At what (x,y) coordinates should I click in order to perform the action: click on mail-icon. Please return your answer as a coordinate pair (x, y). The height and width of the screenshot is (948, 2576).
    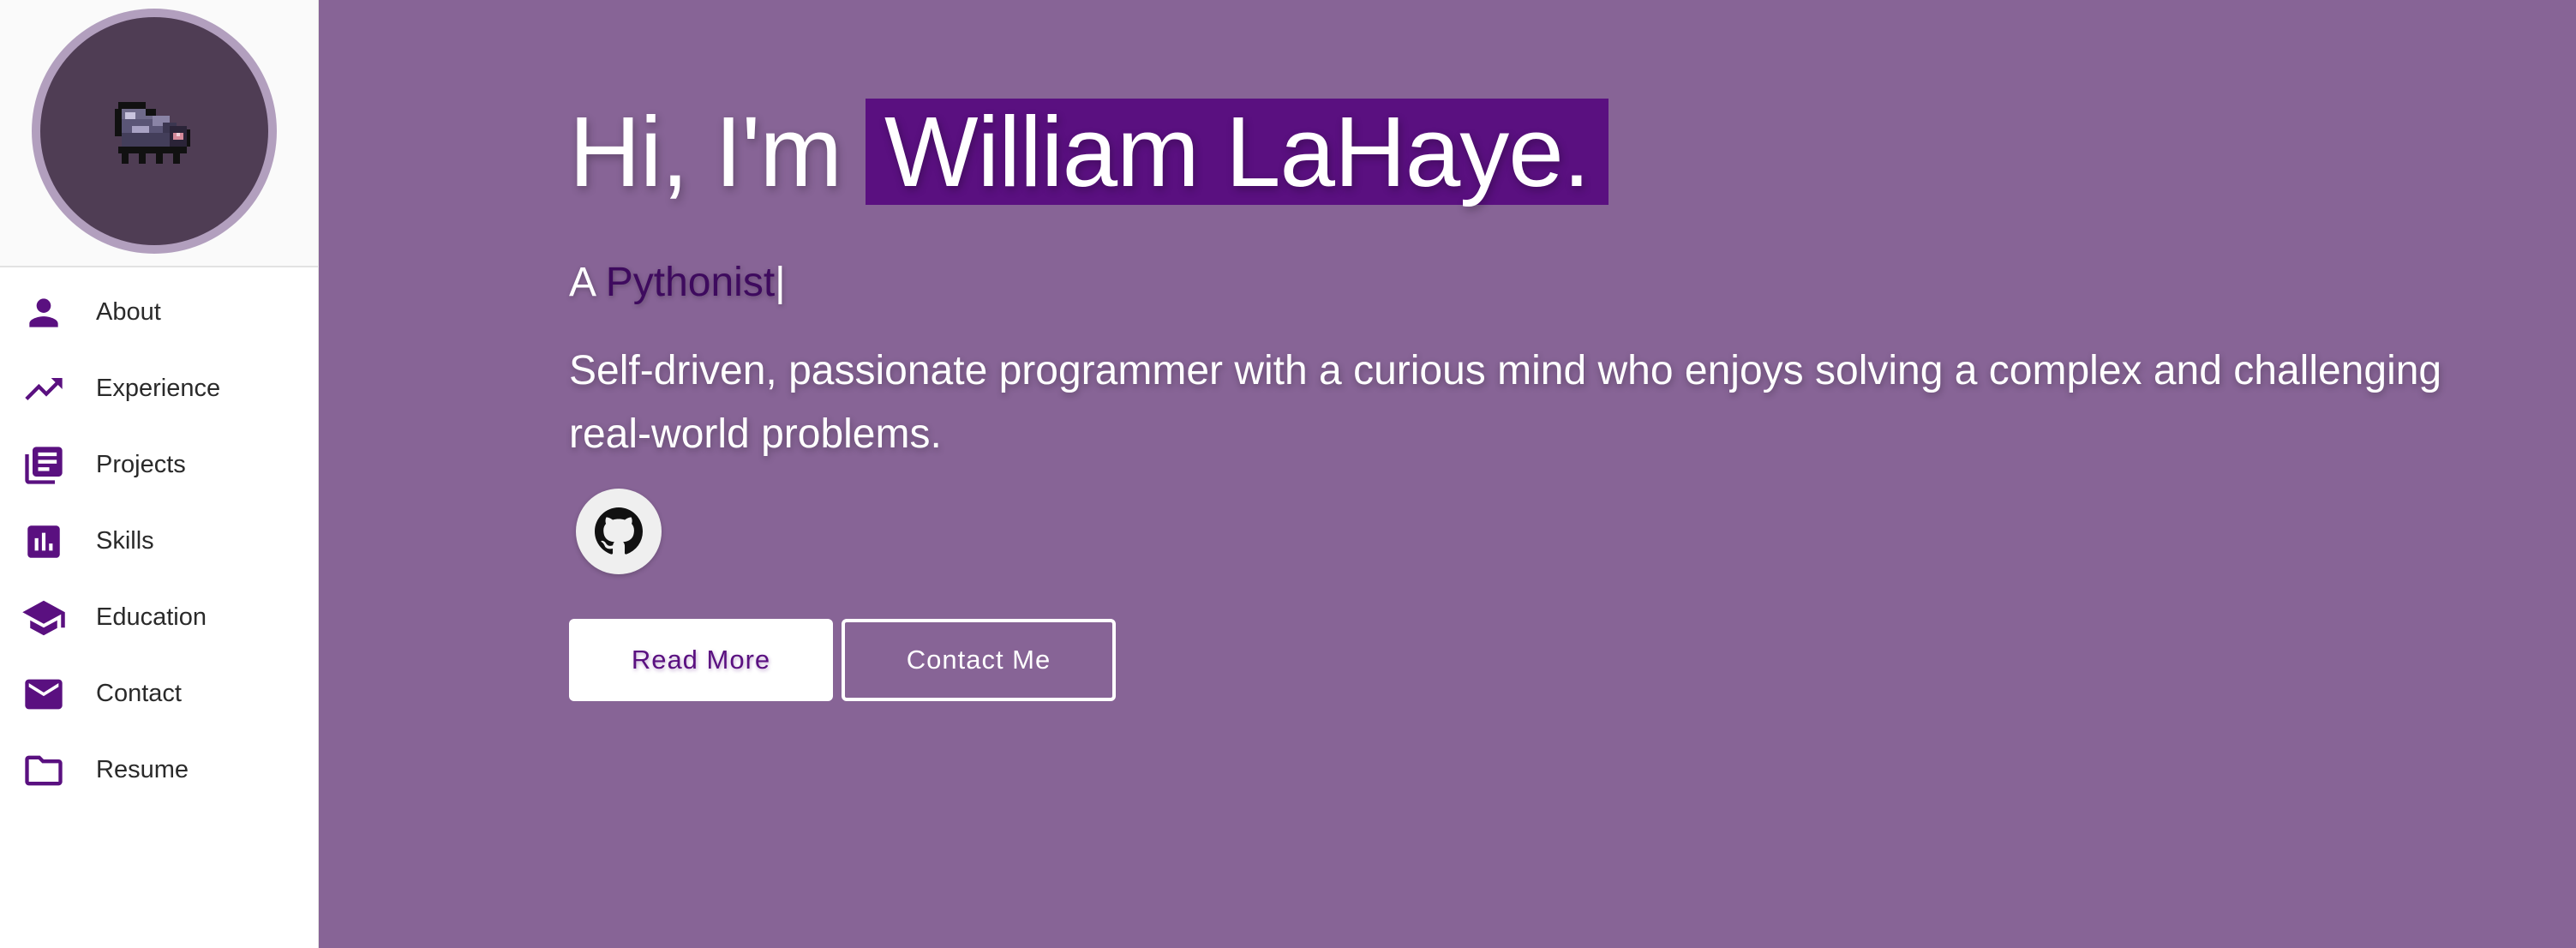
    Looking at the image, I should click on (44, 694).